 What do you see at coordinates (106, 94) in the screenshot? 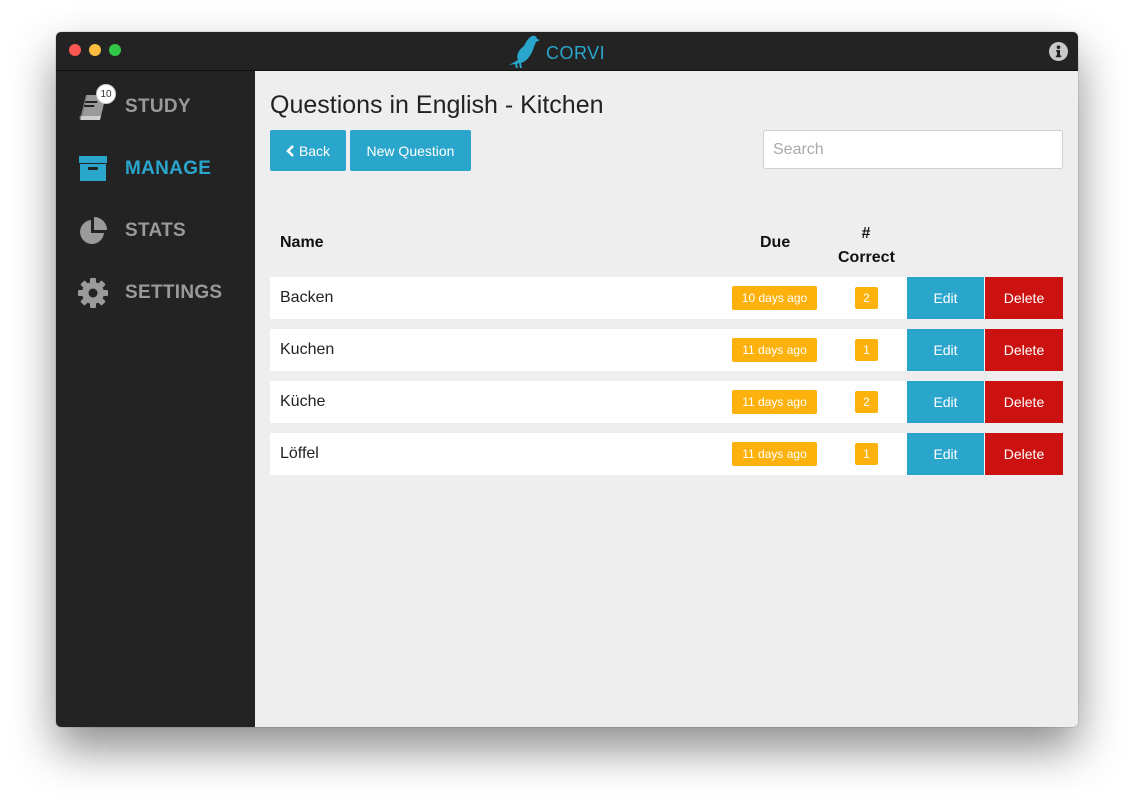
I see `study-count-badge: 10` at bounding box center [106, 94].